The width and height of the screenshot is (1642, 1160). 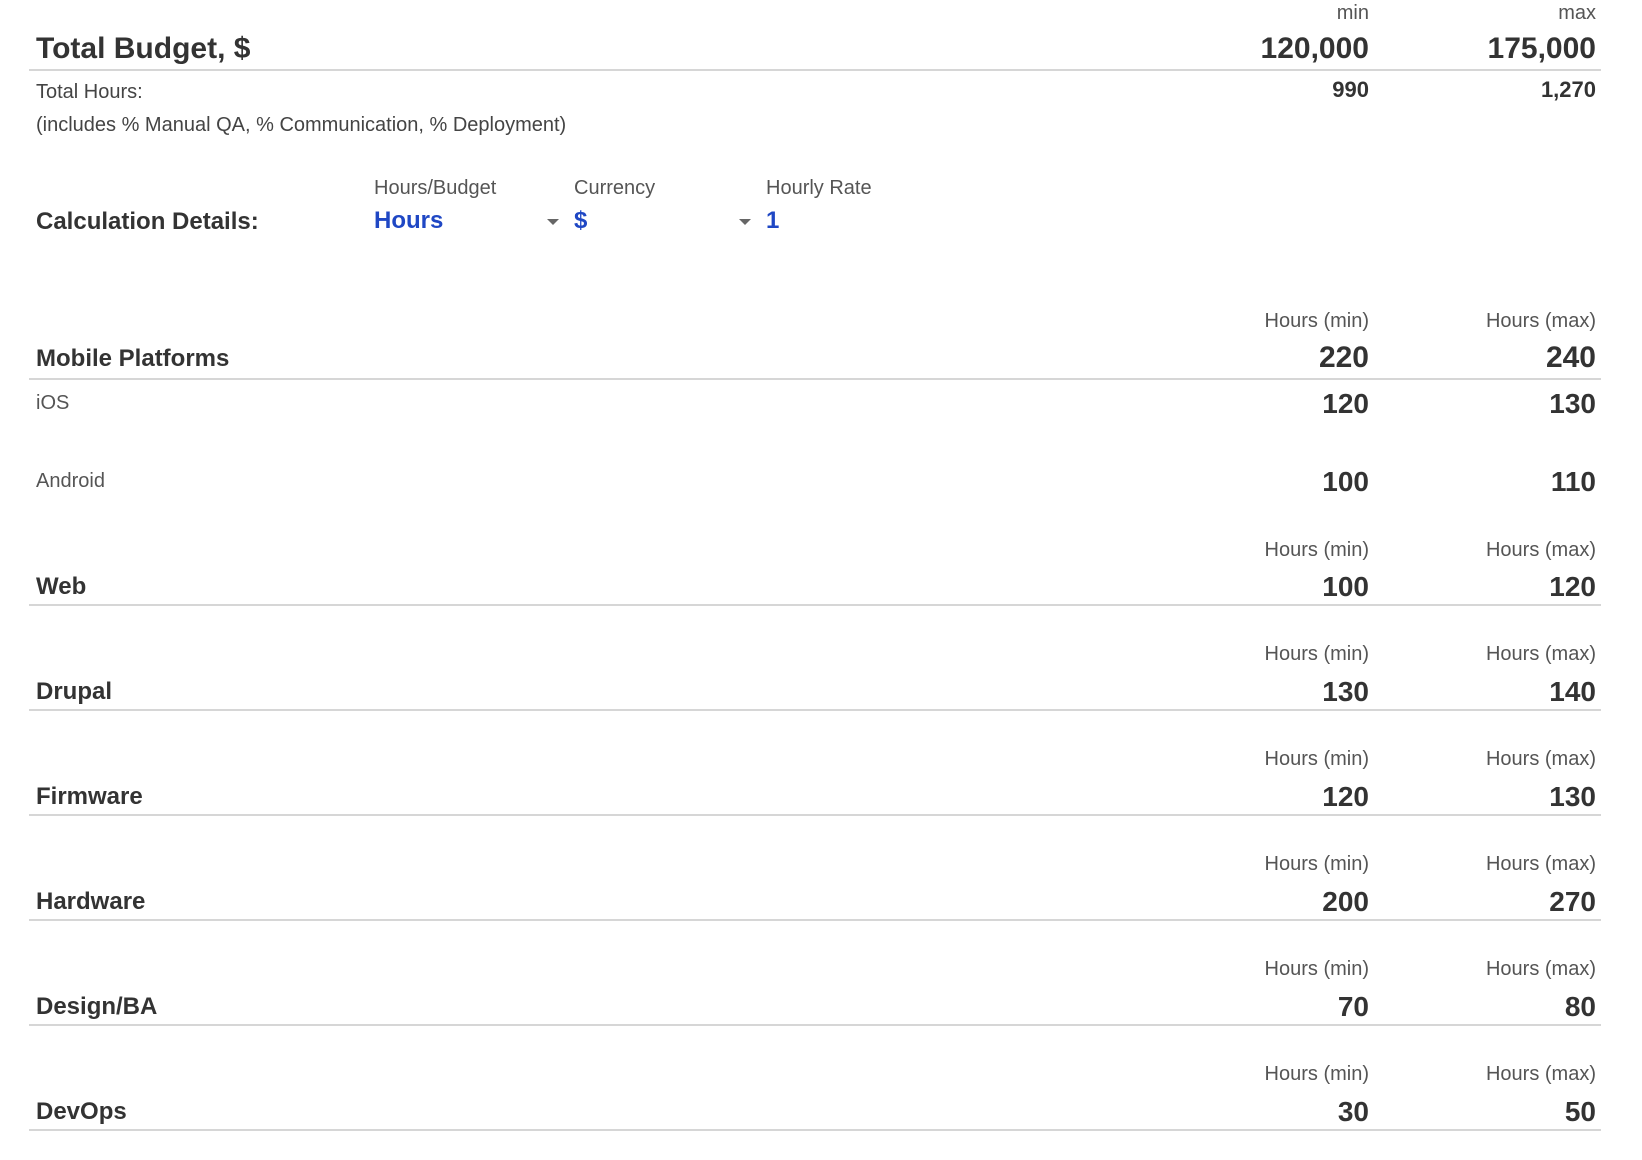 What do you see at coordinates (1572, 586) in the screenshot?
I see `section-hours-max: 120` at bounding box center [1572, 586].